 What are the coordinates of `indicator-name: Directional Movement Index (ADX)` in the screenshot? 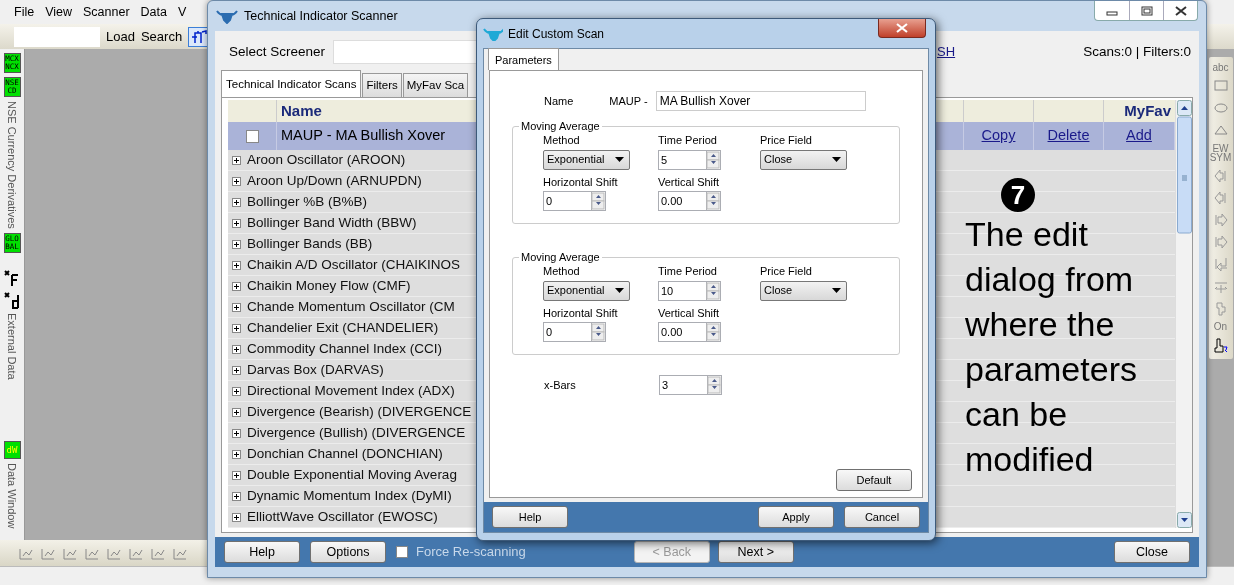 It's located at (351, 391).